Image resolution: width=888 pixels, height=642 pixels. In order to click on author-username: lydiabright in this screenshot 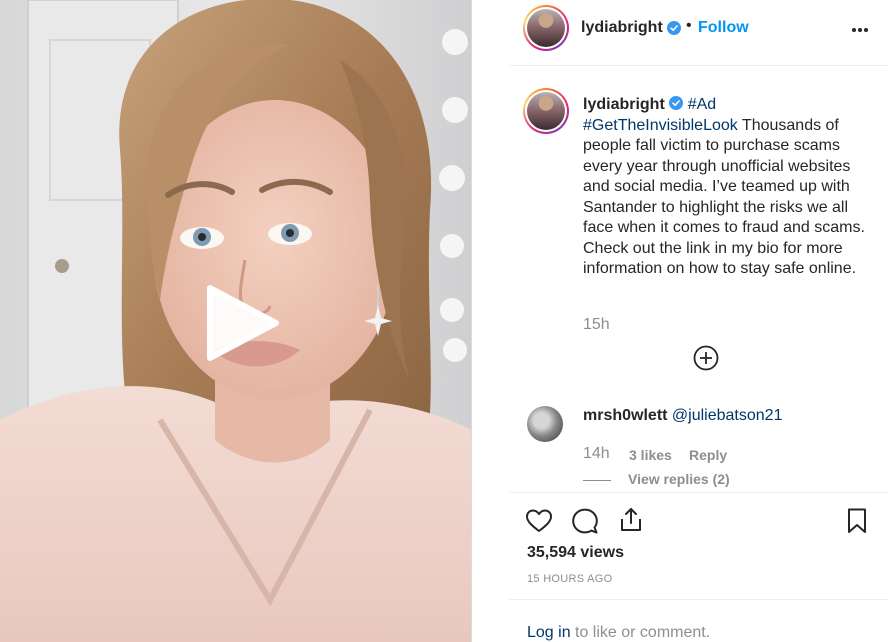, I will do `click(622, 28)`.